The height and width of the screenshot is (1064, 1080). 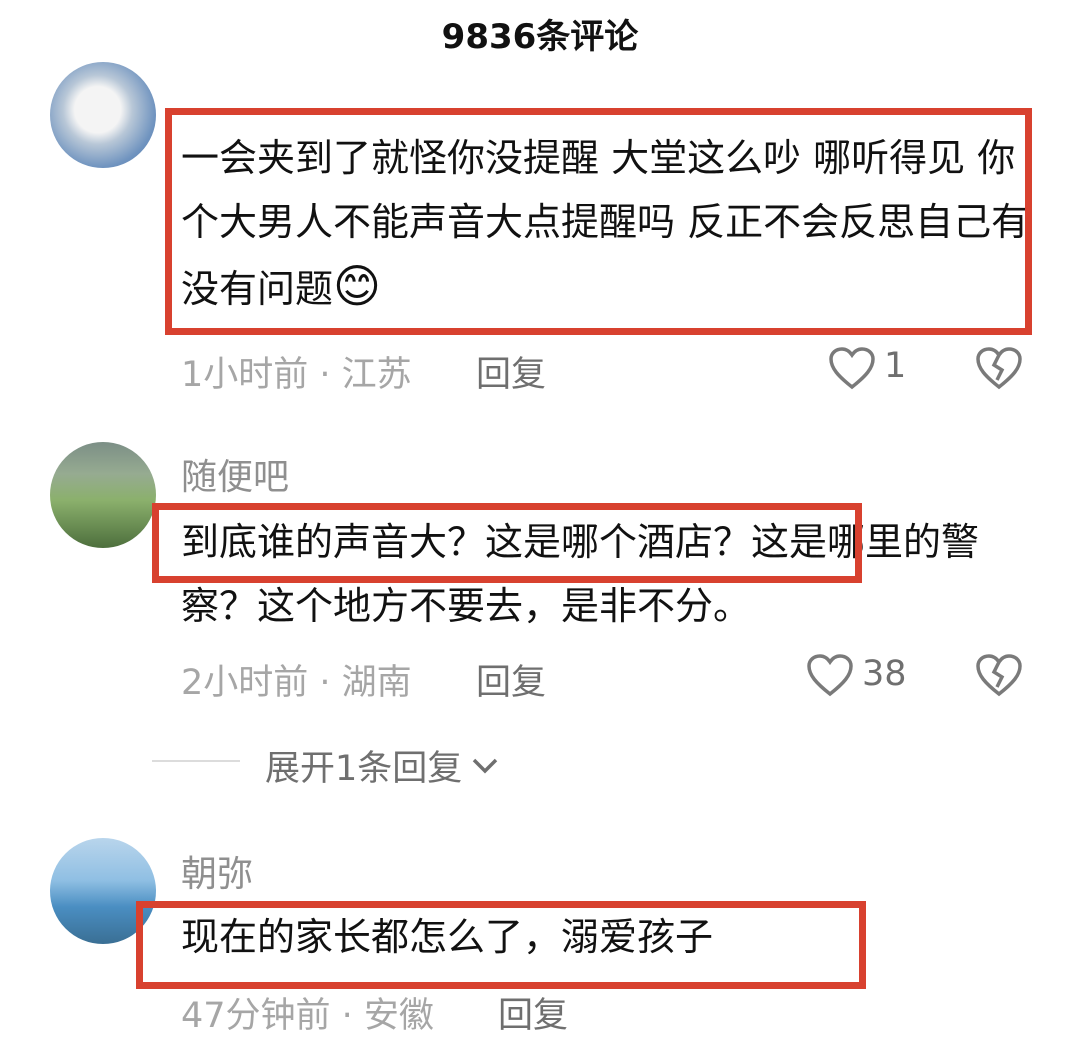 What do you see at coordinates (485, 766) in the screenshot?
I see `chevron-down-icon` at bounding box center [485, 766].